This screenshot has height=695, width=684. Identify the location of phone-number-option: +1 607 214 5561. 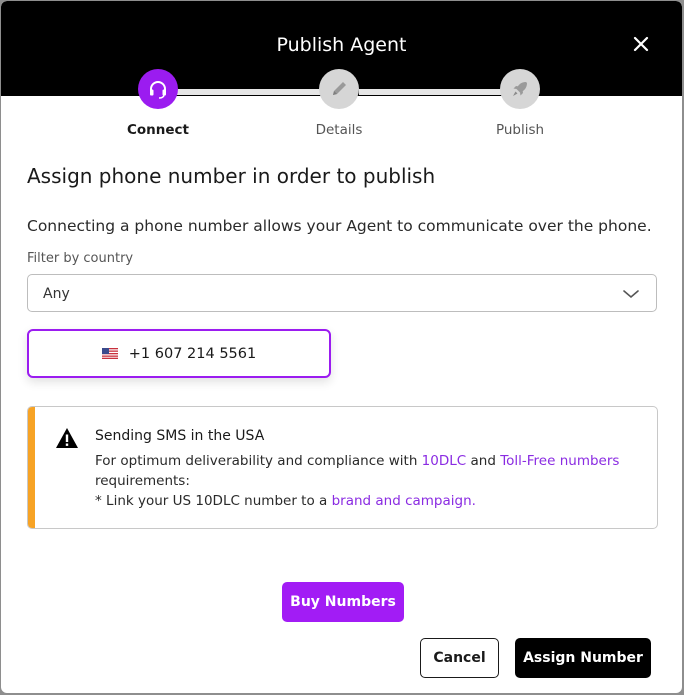
(179, 353).